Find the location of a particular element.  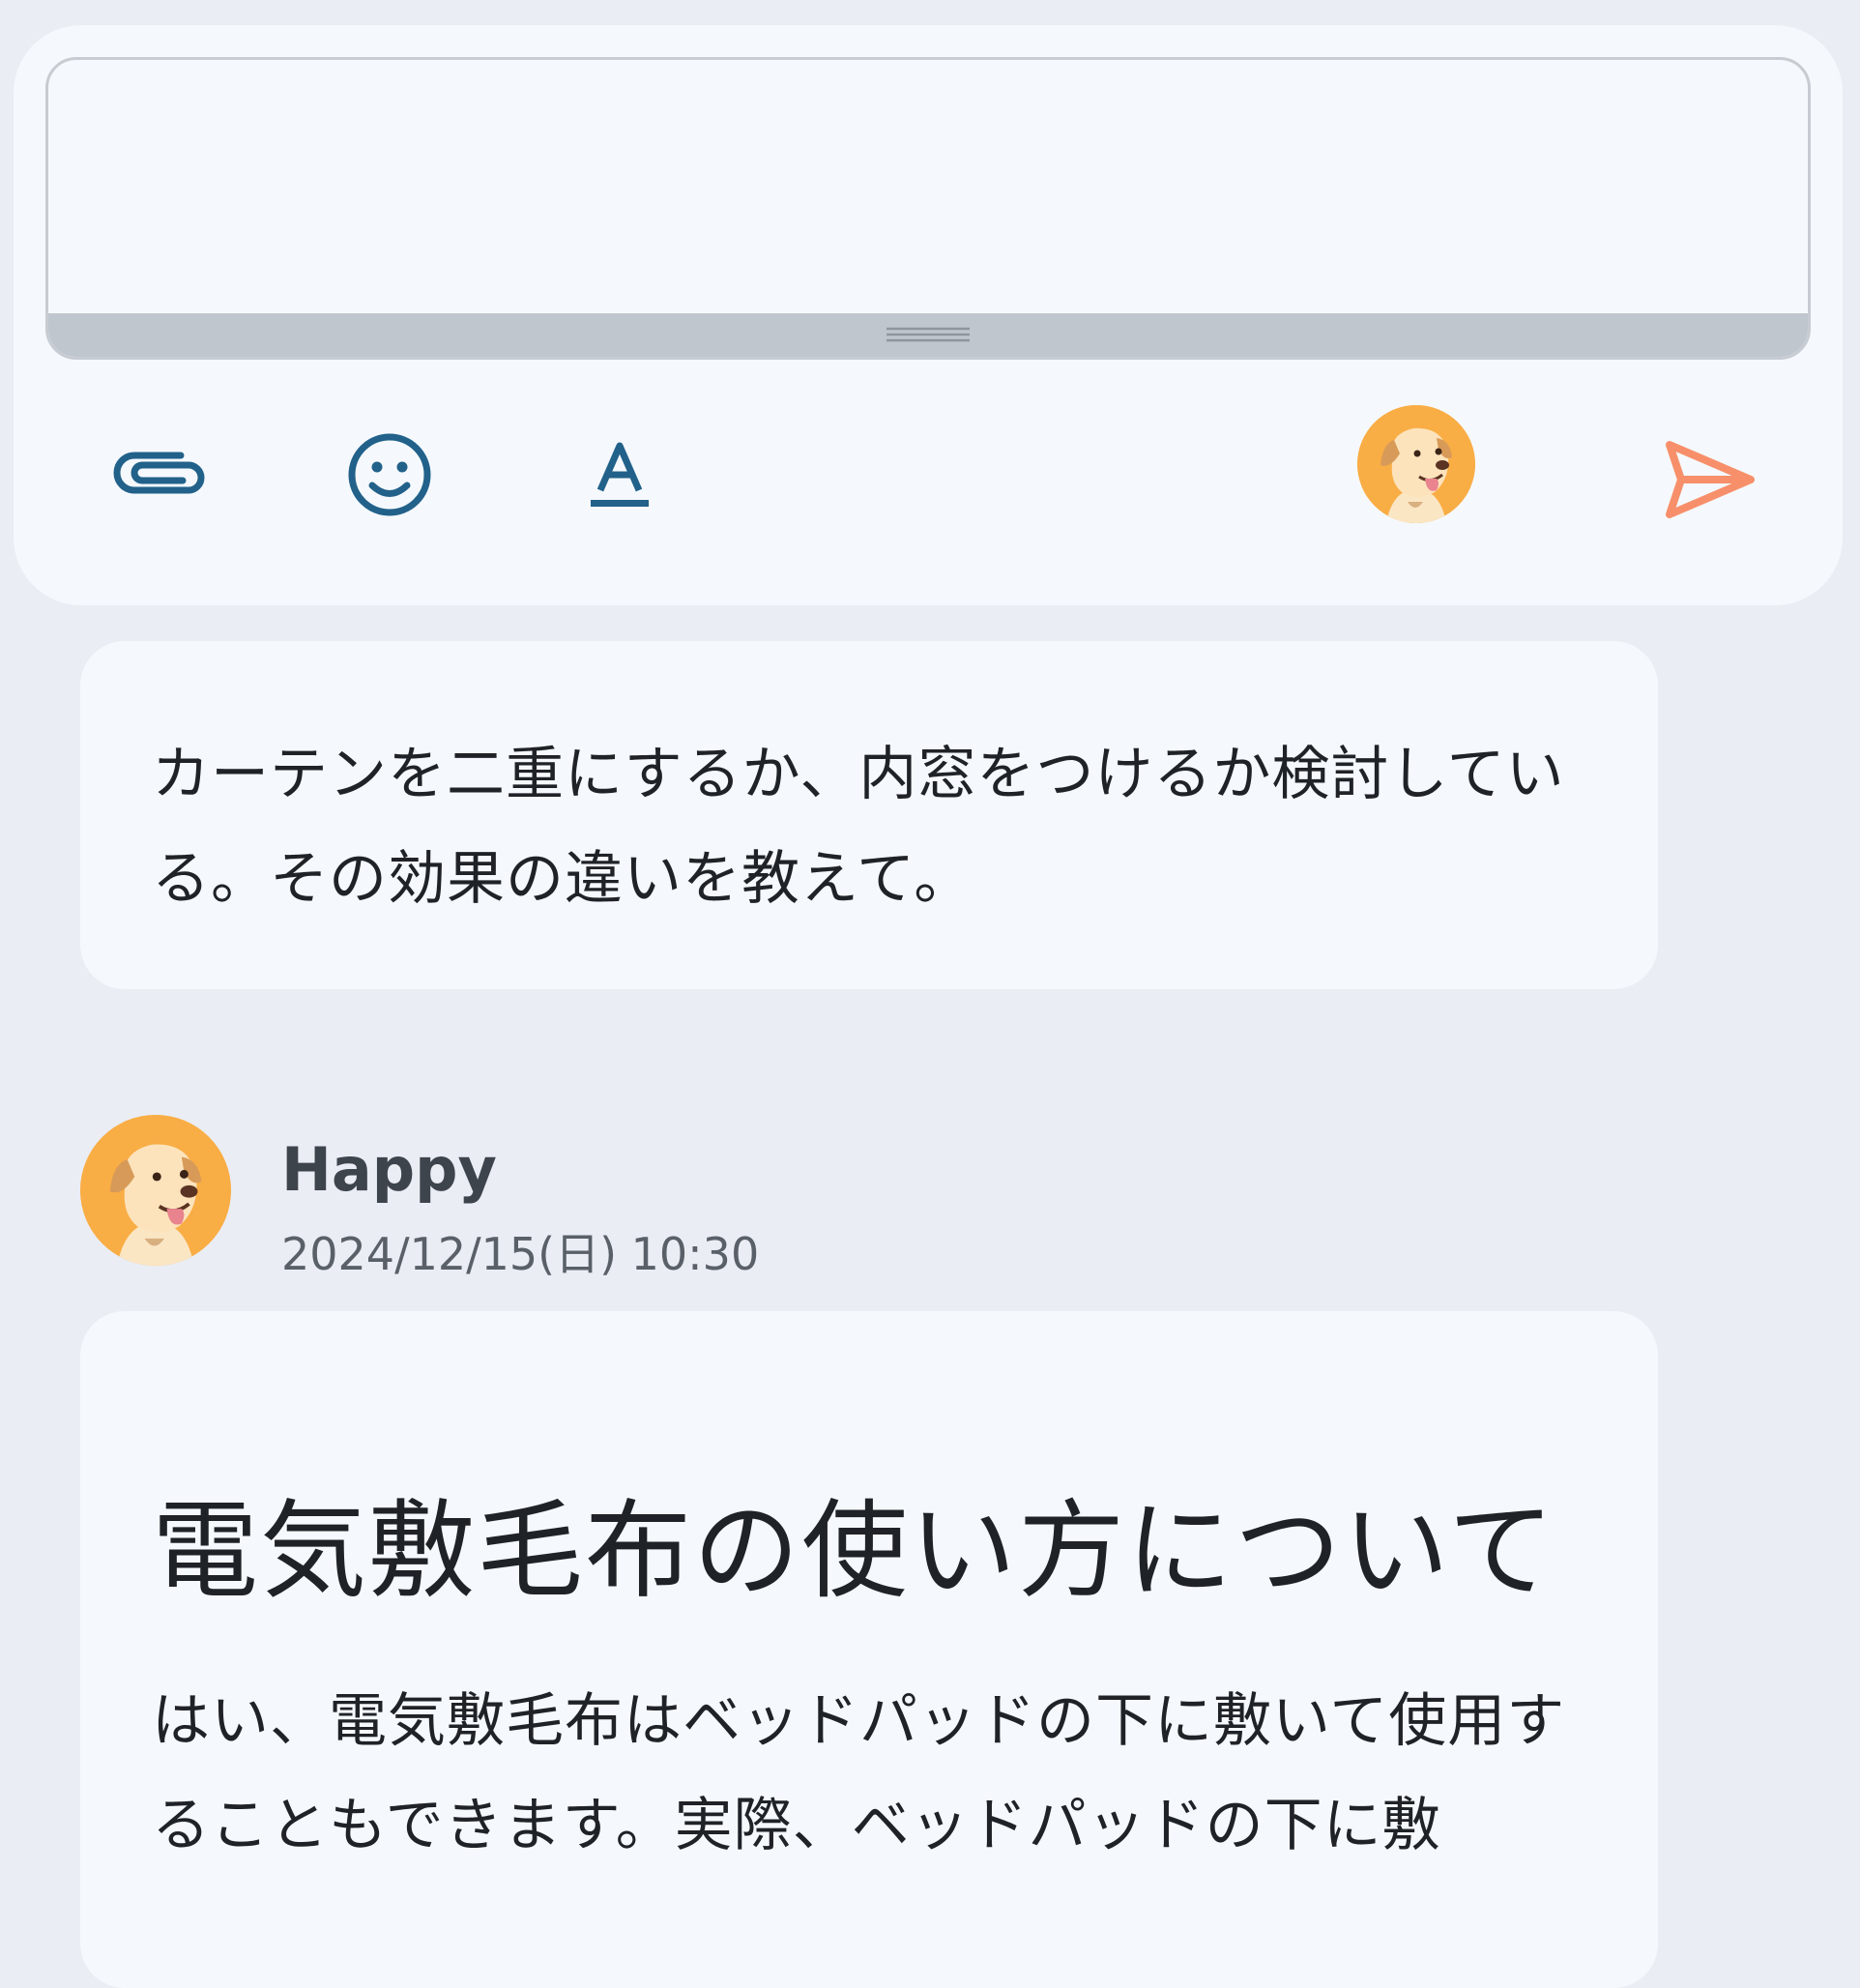

send-icon is located at coordinates (1711, 479).